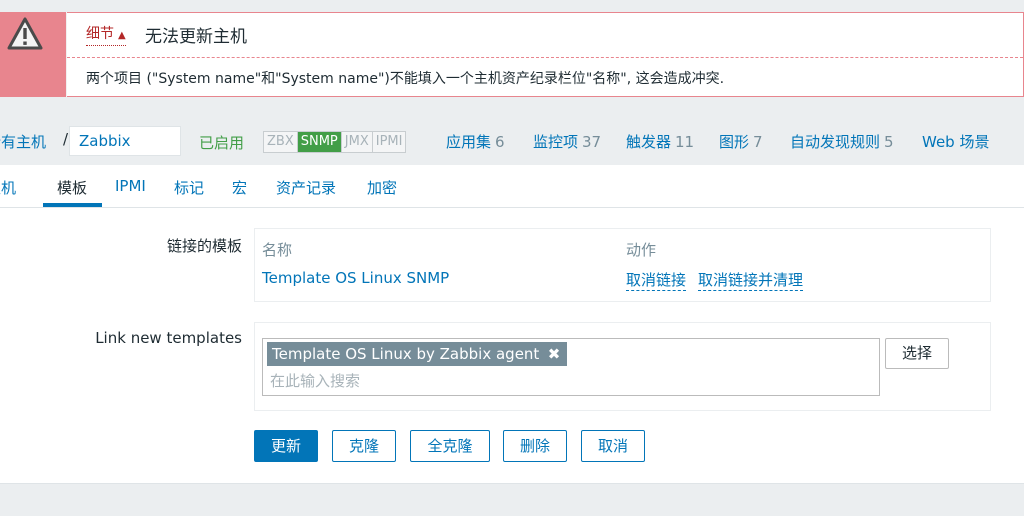 The width and height of the screenshot is (1024, 516). I want to click on breadcrumb-web-scenarios: Web 场景, so click(955, 141).